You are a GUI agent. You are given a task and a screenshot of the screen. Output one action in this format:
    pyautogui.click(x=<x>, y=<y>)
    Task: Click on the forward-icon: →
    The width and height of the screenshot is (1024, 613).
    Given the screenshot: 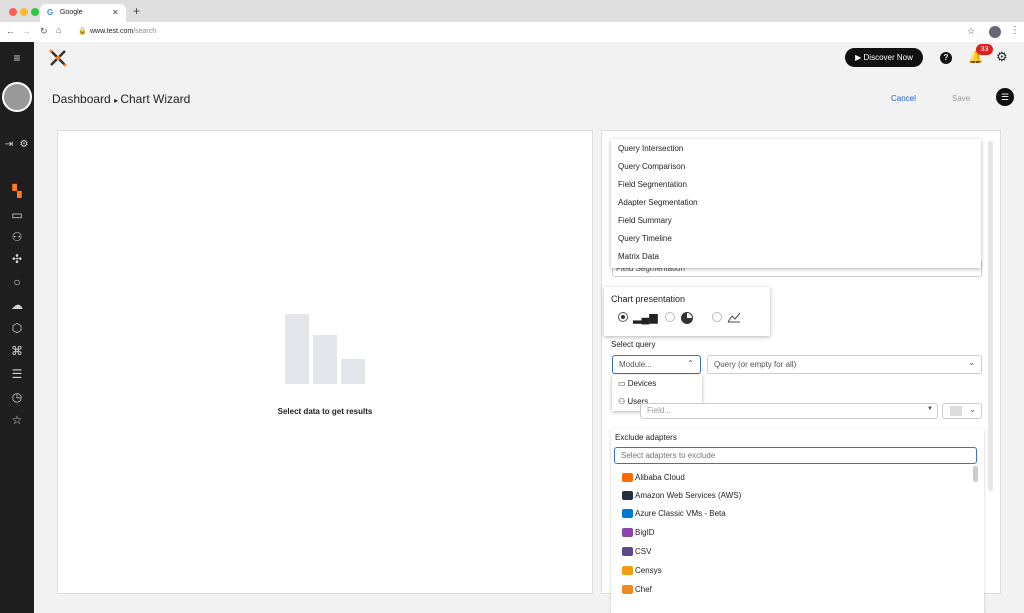 What is the action you would take?
    pyautogui.click(x=26, y=31)
    